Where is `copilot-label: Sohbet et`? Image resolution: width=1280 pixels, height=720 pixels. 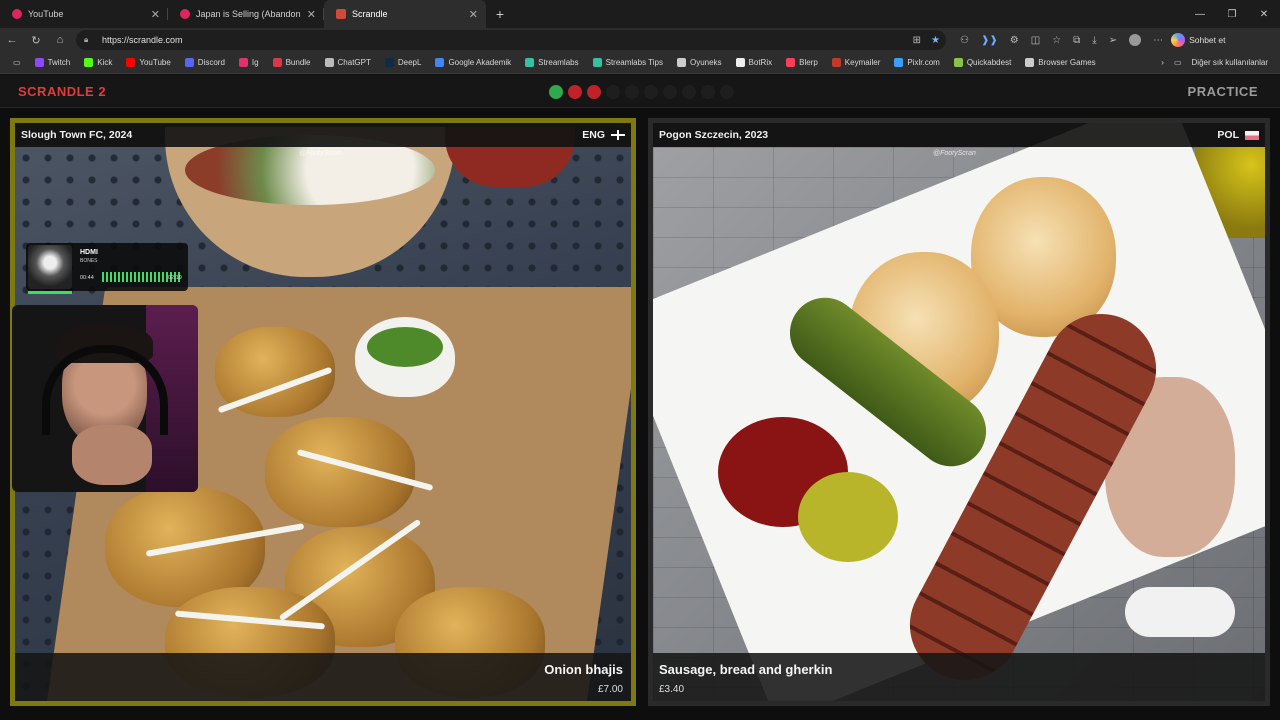
copilot-label: Sohbet et is located at coordinates (1207, 40).